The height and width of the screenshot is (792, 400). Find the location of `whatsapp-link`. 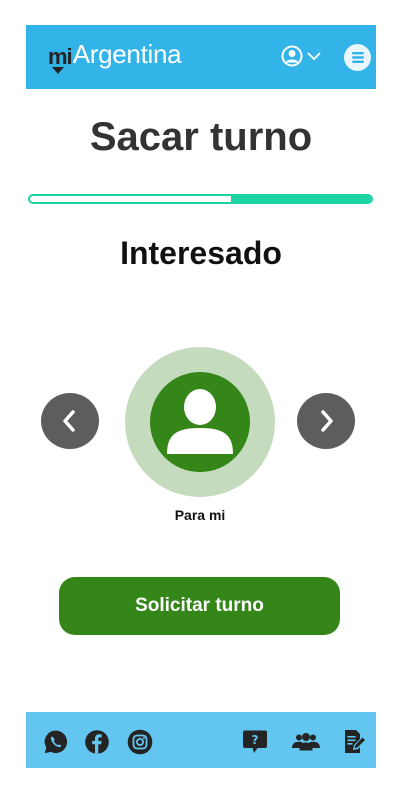

whatsapp-link is located at coordinates (56, 742).